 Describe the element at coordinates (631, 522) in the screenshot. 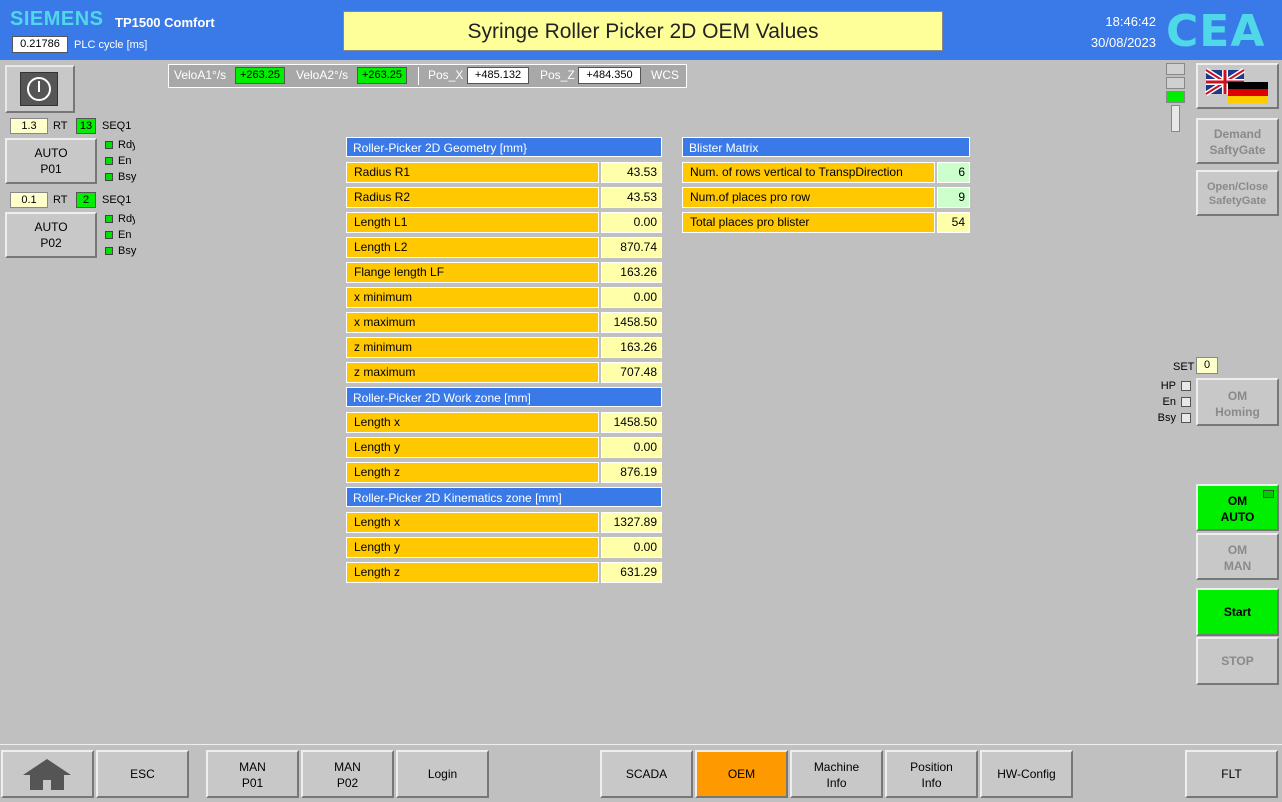

I see `kinematics-row-value: 1327.89` at that location.